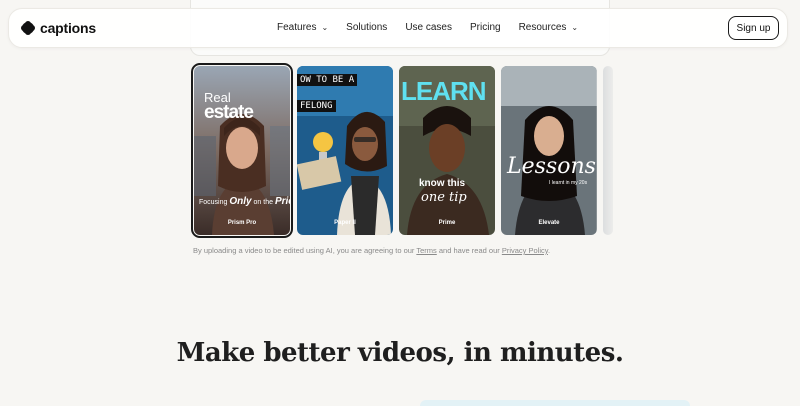  Describe the element at coordinates (214, 202) in the screenshot. I see `caption-part: Focusing` at that location.